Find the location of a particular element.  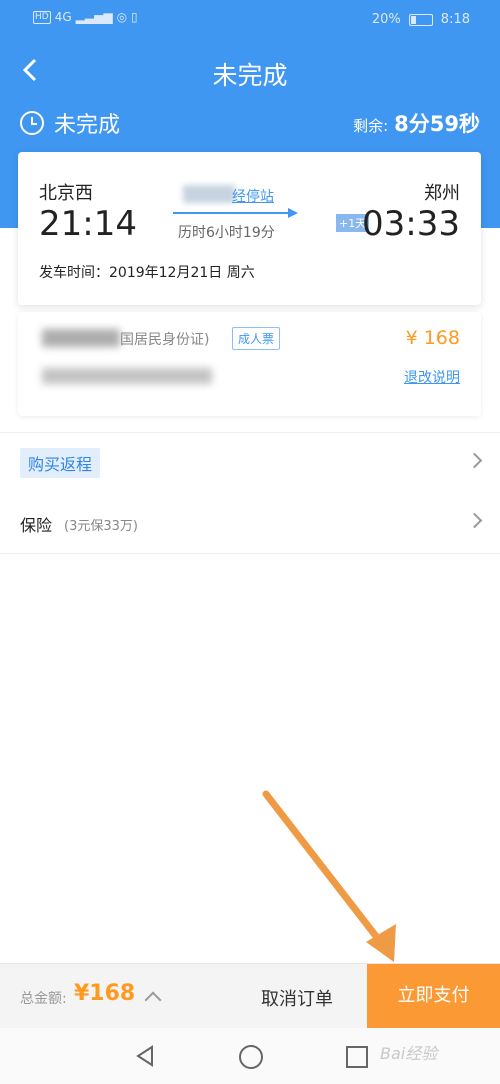

passenger-card: 国居民身份证) 成人票 ¥ 168 退改说明 is located at coordinates (249, 364).